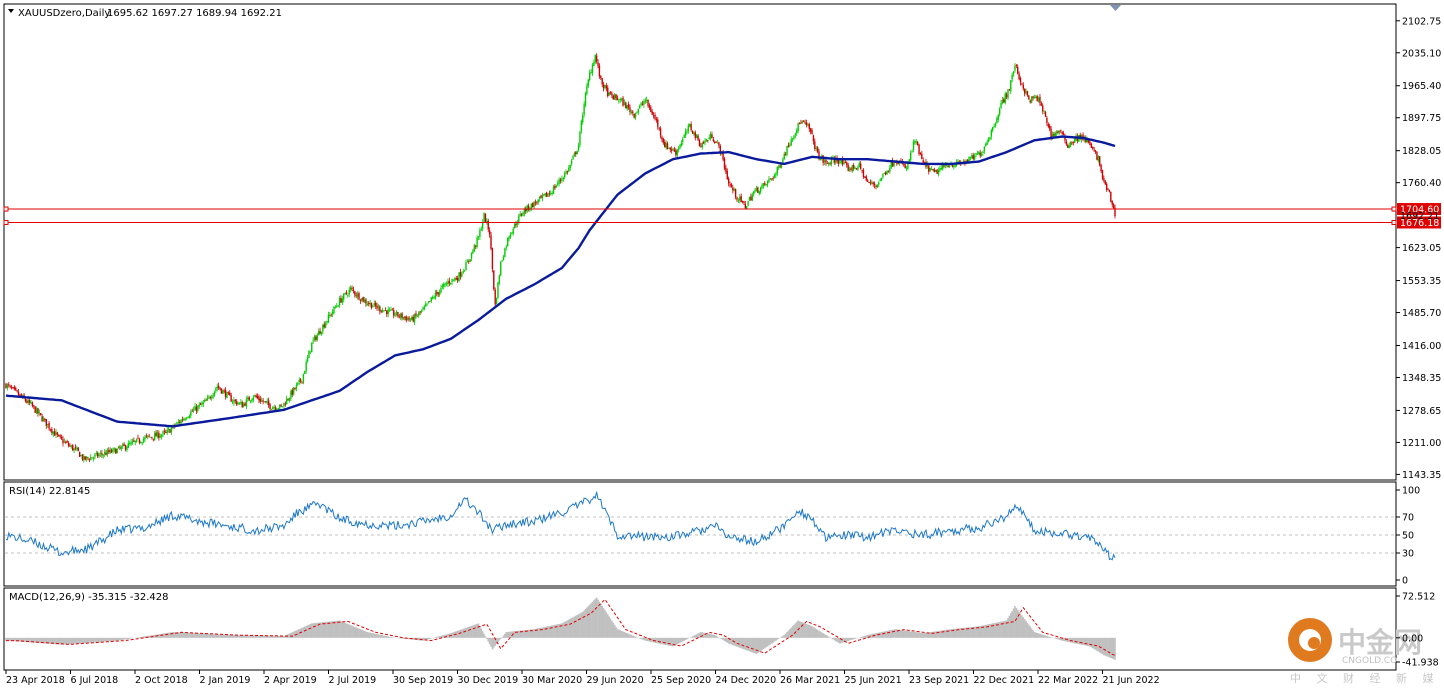 Image resolution: width=1444 pixels, height=692 pixels. I want to click on rsi-tick-label: 30, so click(1408, 554).